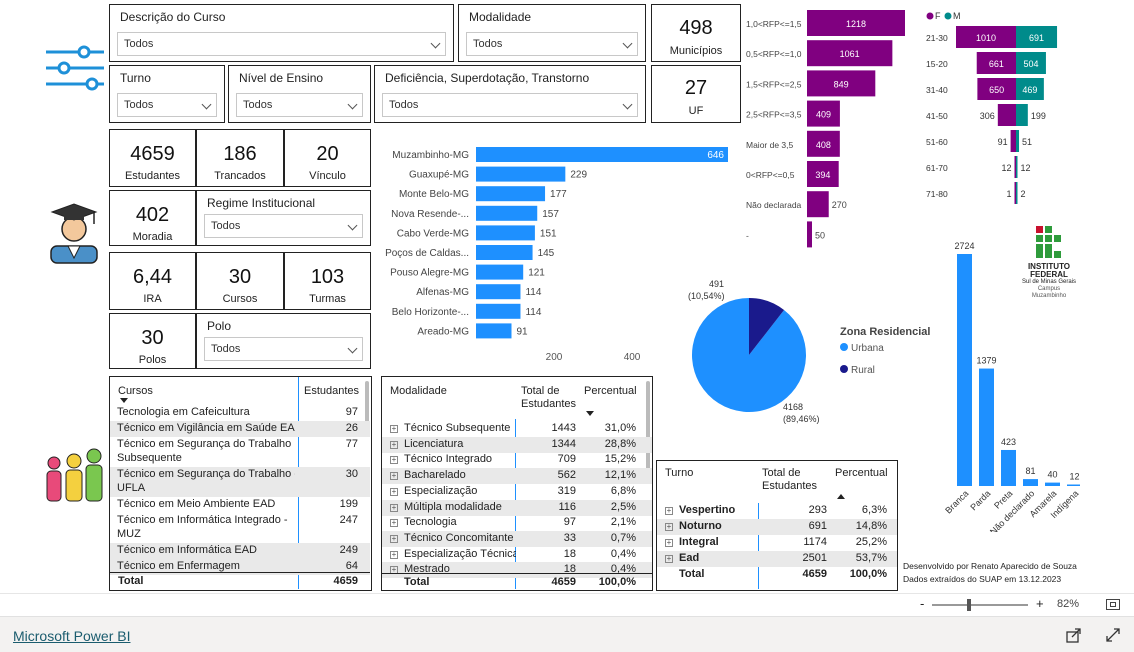 The width and height of the screenshot is (1134, 652). What do you see at coordinates (517, 492) in the screenshot?
I see `table-row: + Especialização 319 6,8%` at bounding box center [517, 492].